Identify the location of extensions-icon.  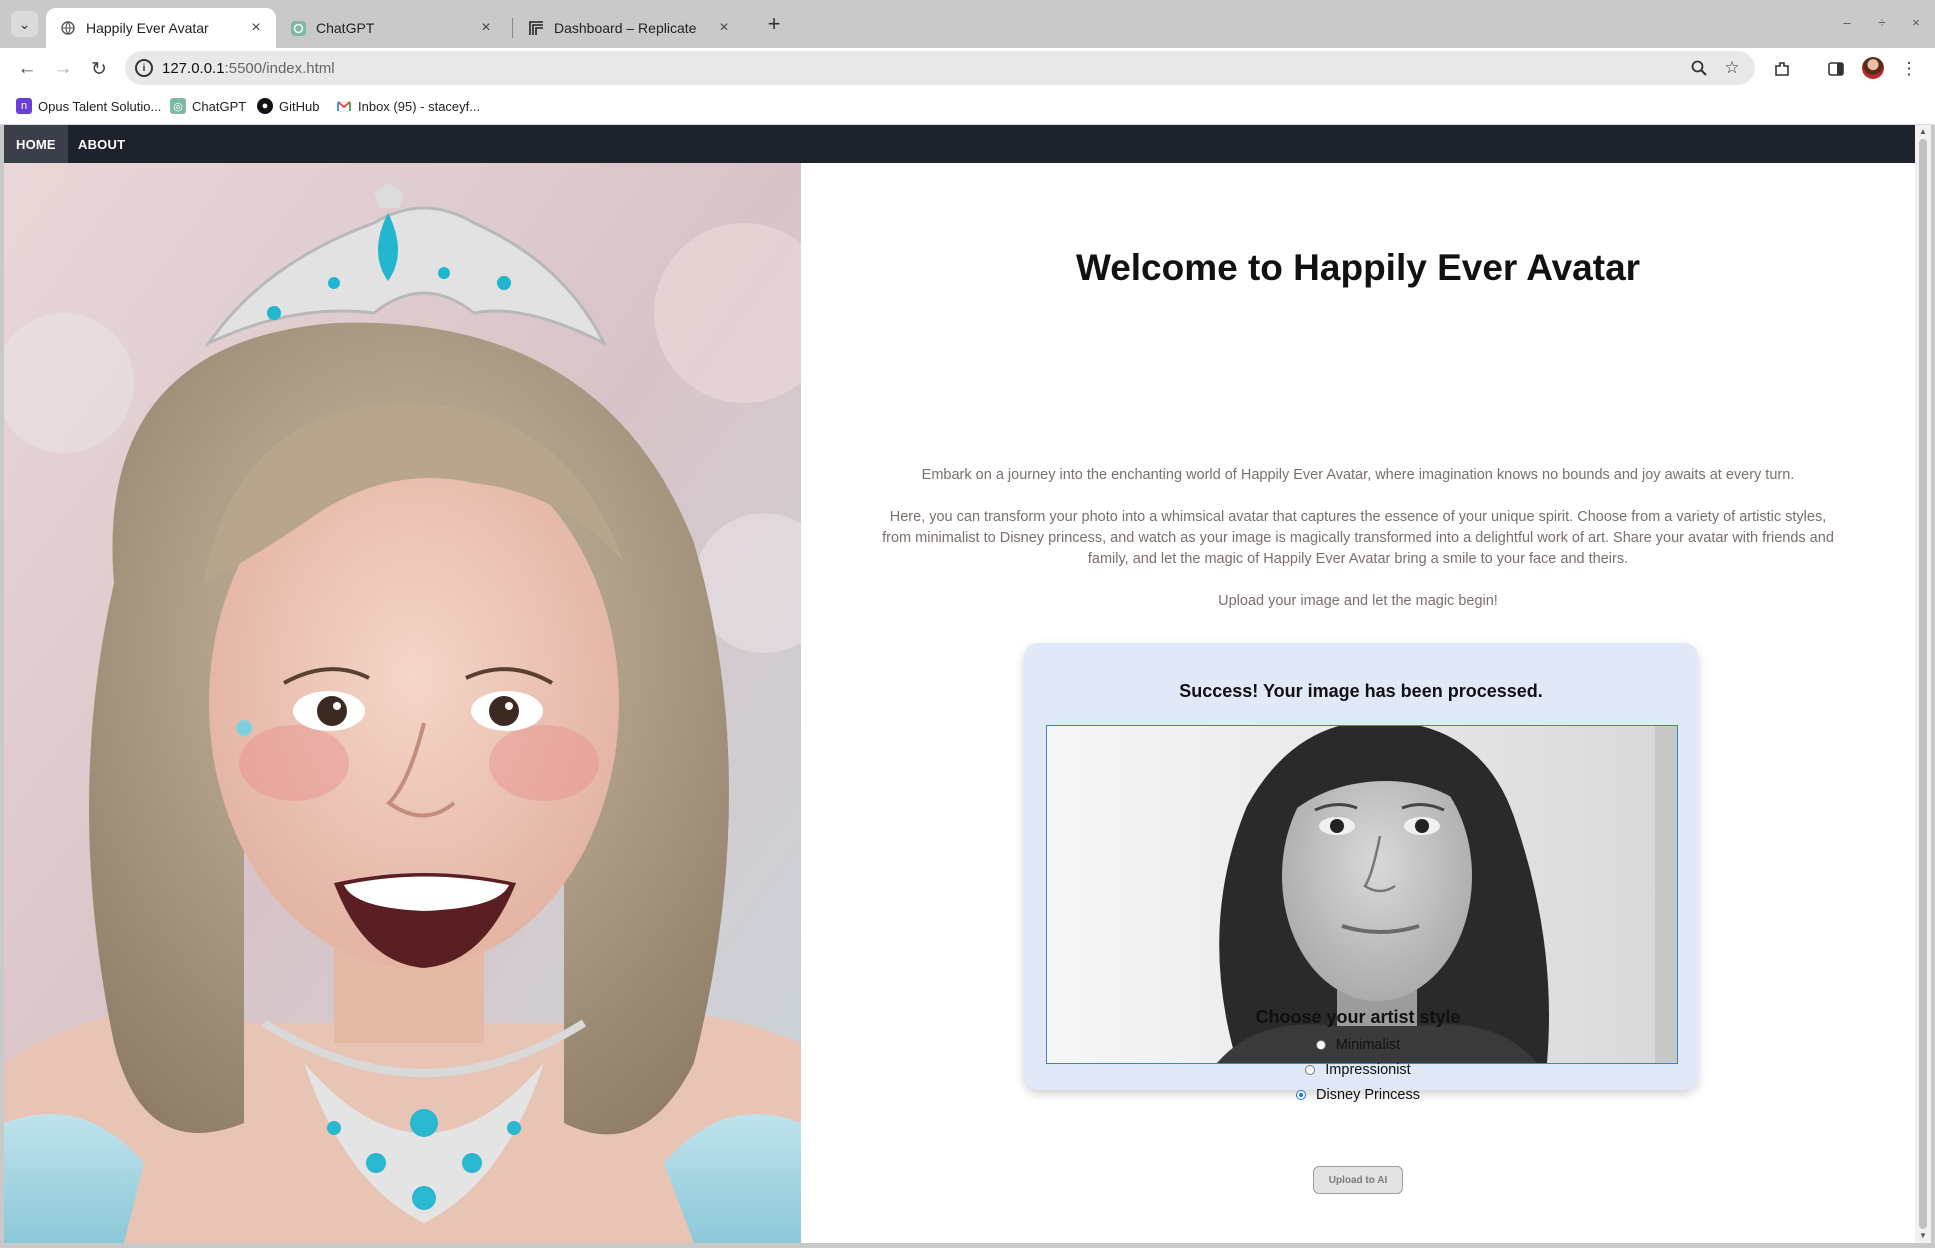
(1782, 69).